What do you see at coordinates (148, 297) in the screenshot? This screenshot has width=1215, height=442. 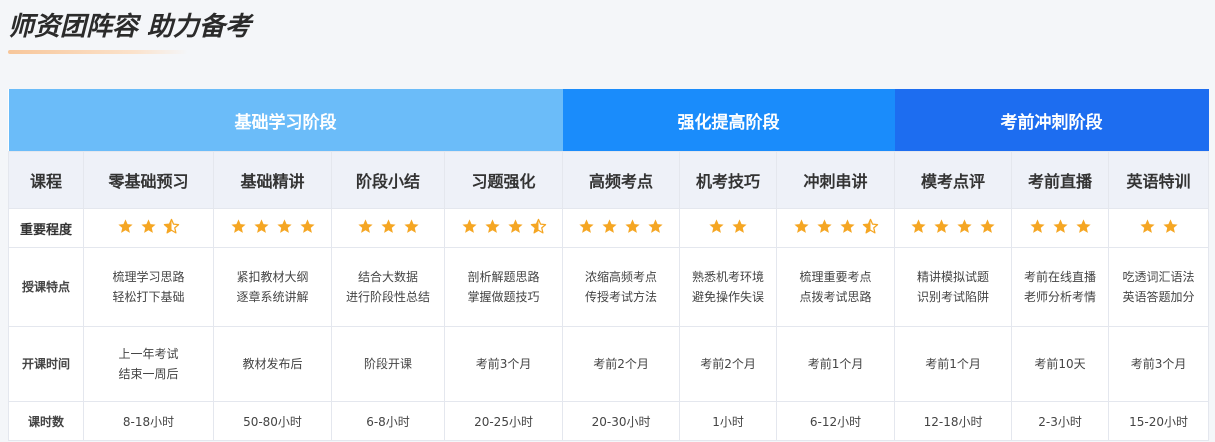 I see `feature-line: 轻松打下基础` at bounding box center [148, 297].